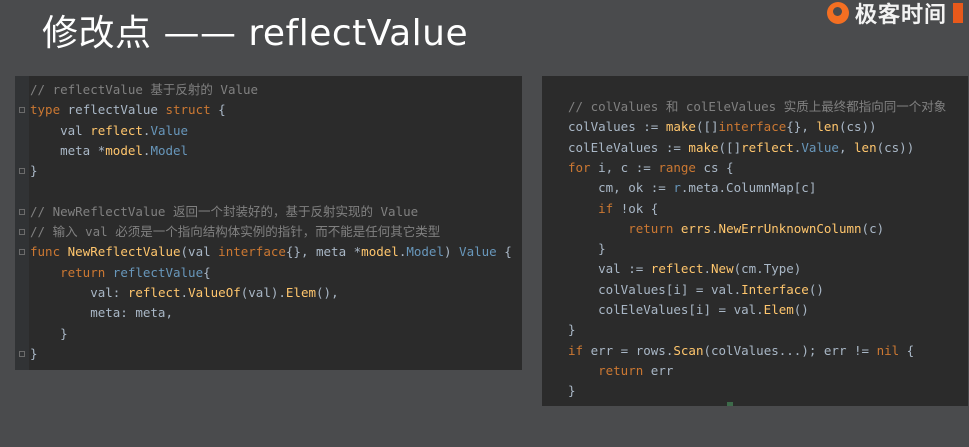 The height and width of the screenshot is (447, 969). What do you see at coordinates (120, 273) in the screenshot?
I see `code-line: return reflectValue{` at bounding box center [120, 273].